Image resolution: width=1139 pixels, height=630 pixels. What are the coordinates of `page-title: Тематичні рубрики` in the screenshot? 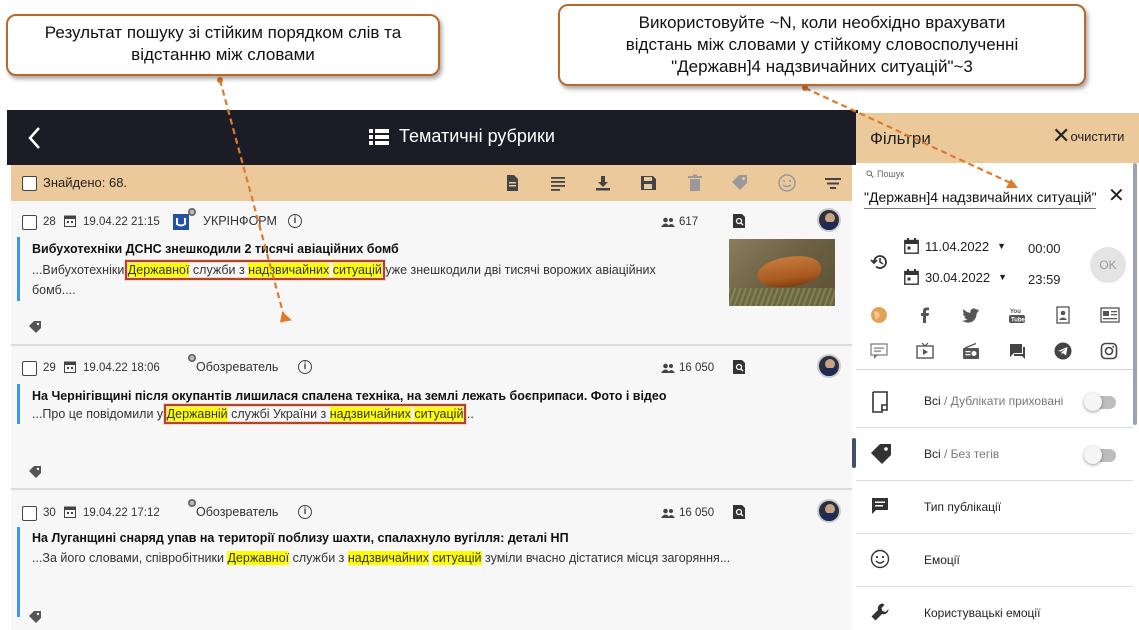 It's located at (462, 136).